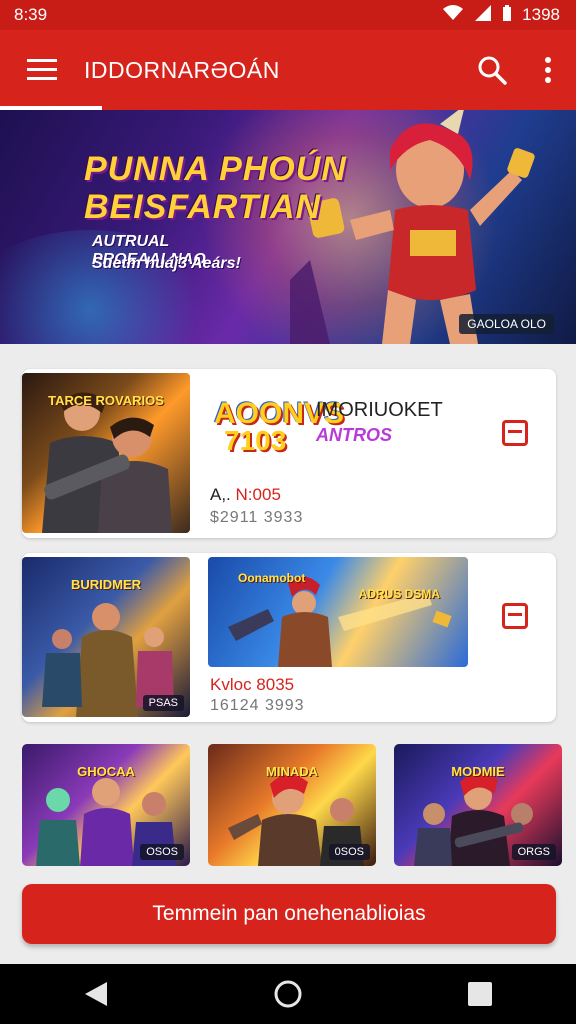 The image size is (576, 1024). I want to click on hamburger-menu-icon, so click(42, 69).